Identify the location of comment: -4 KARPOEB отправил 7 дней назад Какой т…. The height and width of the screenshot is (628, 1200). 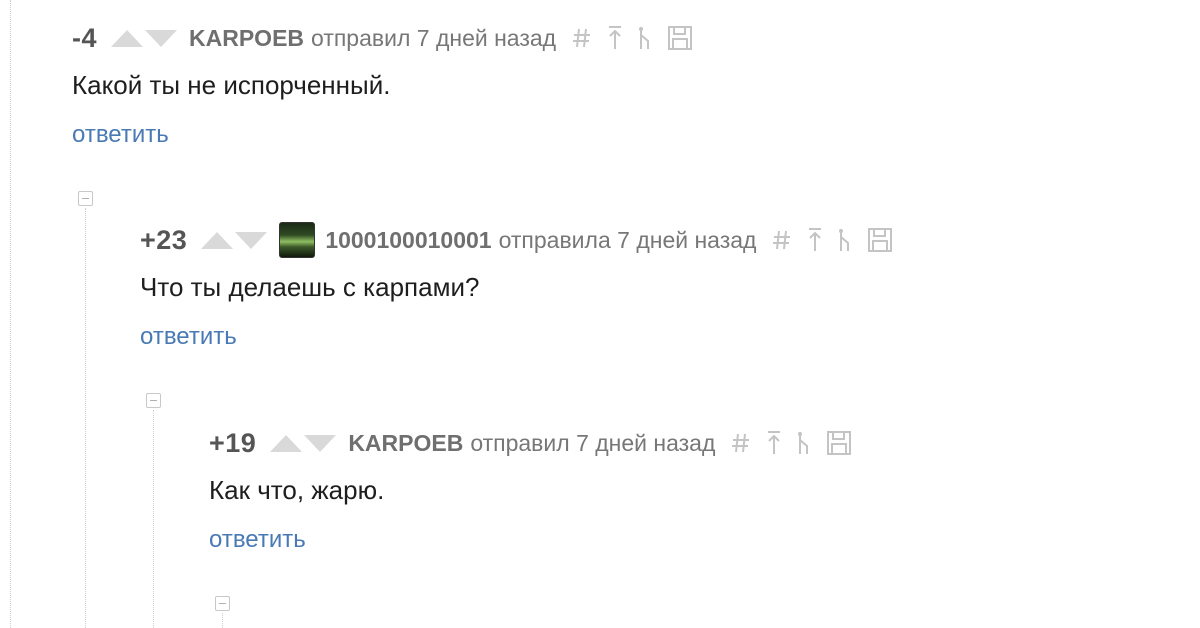
(390, 83).